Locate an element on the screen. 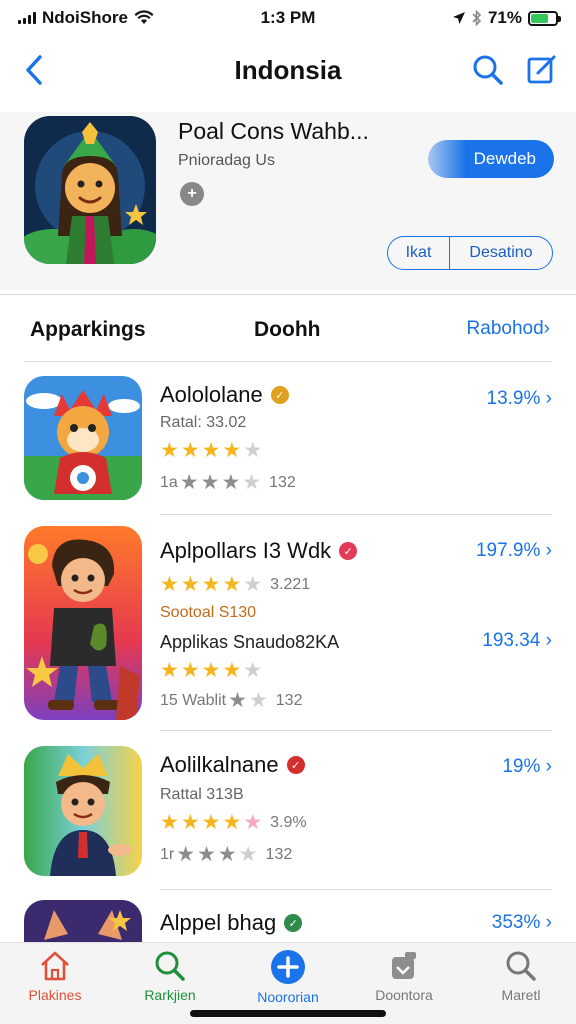 The width and height of the screenshot is (576, 1024). list-top-divider is located at coordinates (288, 361).